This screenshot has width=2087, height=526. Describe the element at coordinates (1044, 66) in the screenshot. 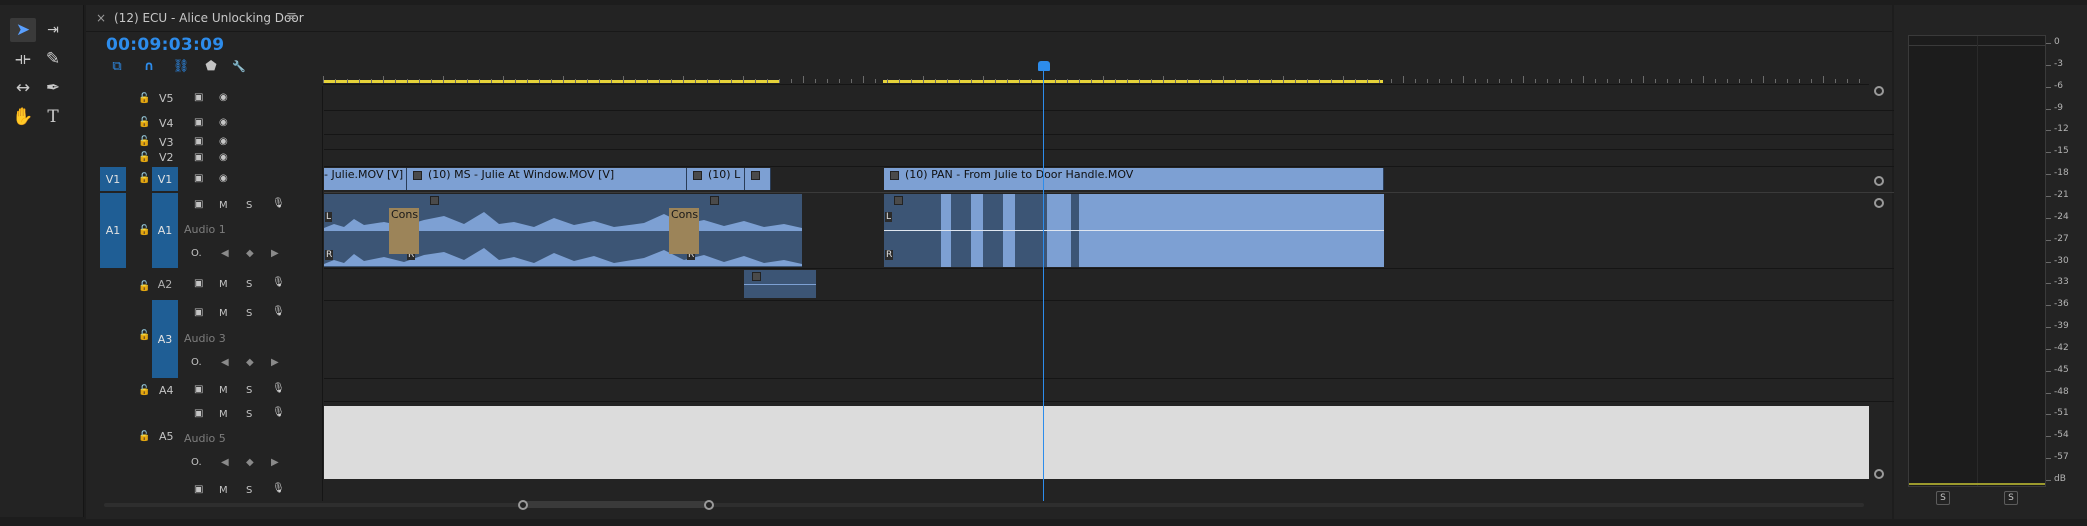

I see `playhead-handle` at that location.